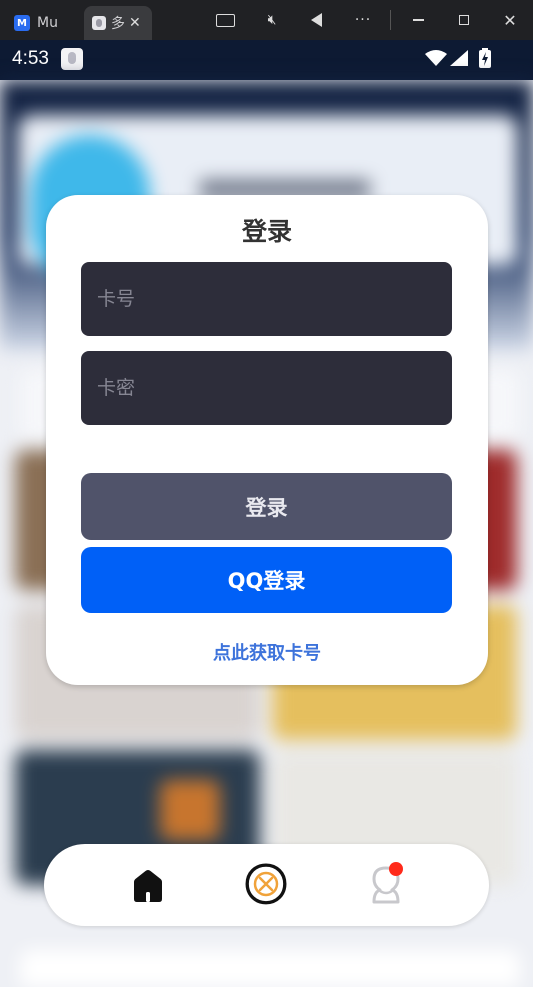  I want to click on get-card-link: 点此获取卡号, so click(267, 652).